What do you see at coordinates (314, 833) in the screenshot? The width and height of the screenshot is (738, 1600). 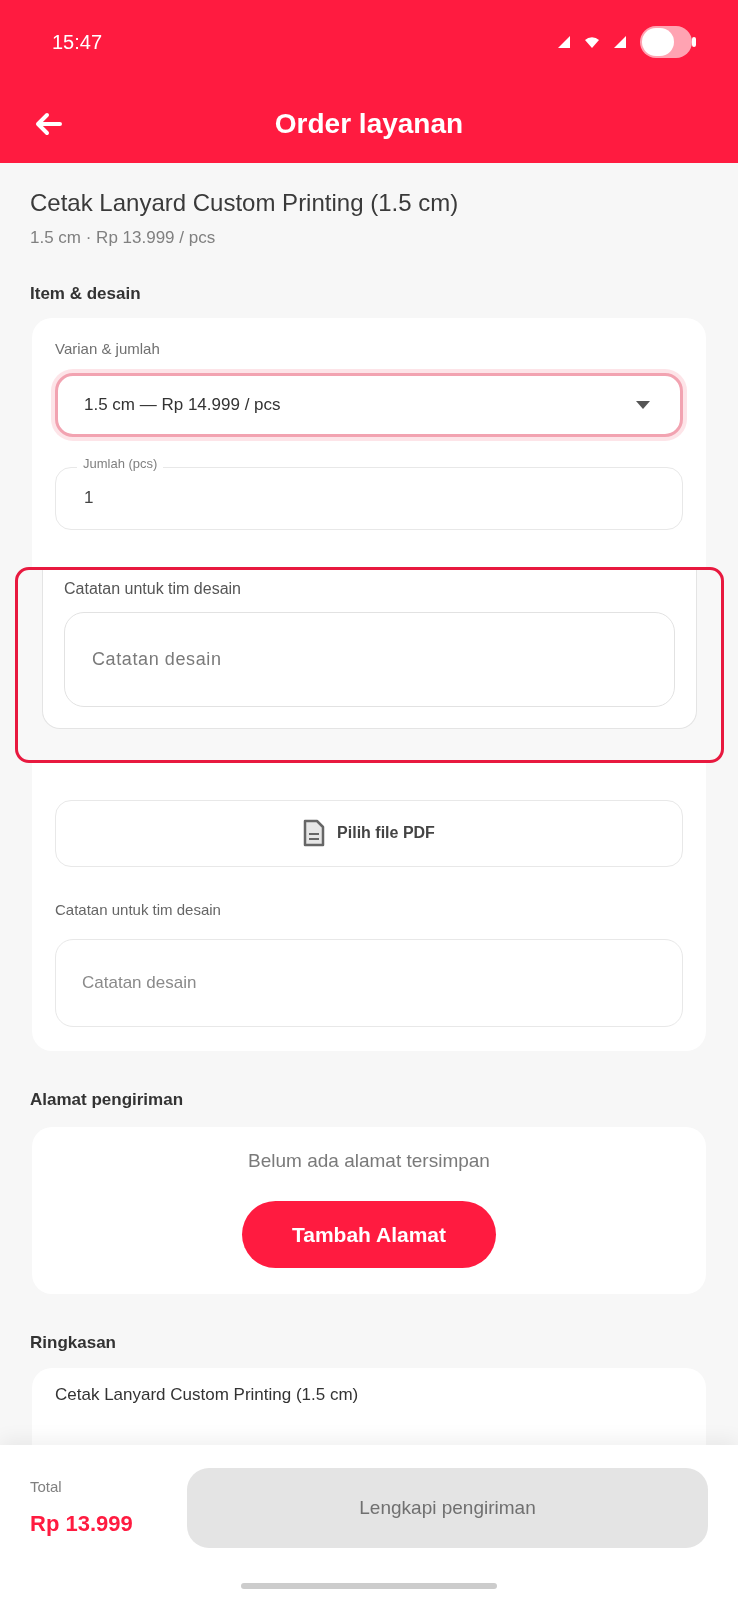 I see `file-icon` at bounding box center [314, 833].